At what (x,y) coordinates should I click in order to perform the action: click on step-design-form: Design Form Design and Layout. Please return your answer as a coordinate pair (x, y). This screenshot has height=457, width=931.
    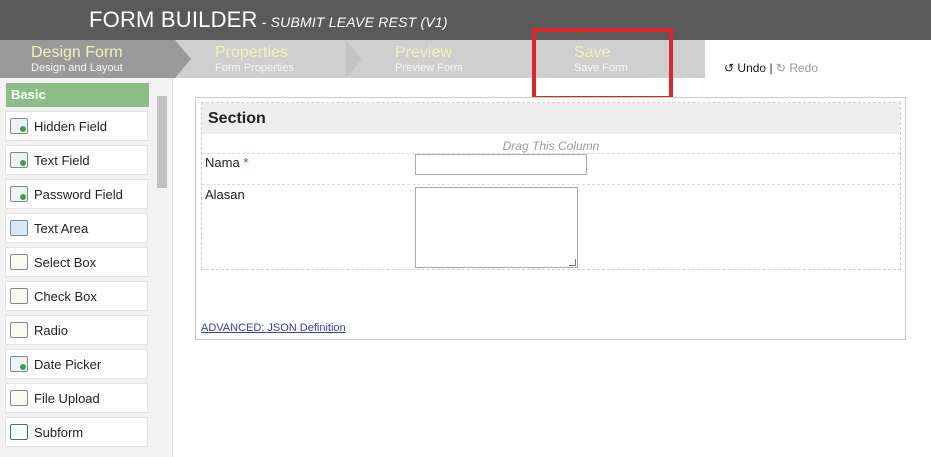
    Looking at the image, I should click on (87, 59).